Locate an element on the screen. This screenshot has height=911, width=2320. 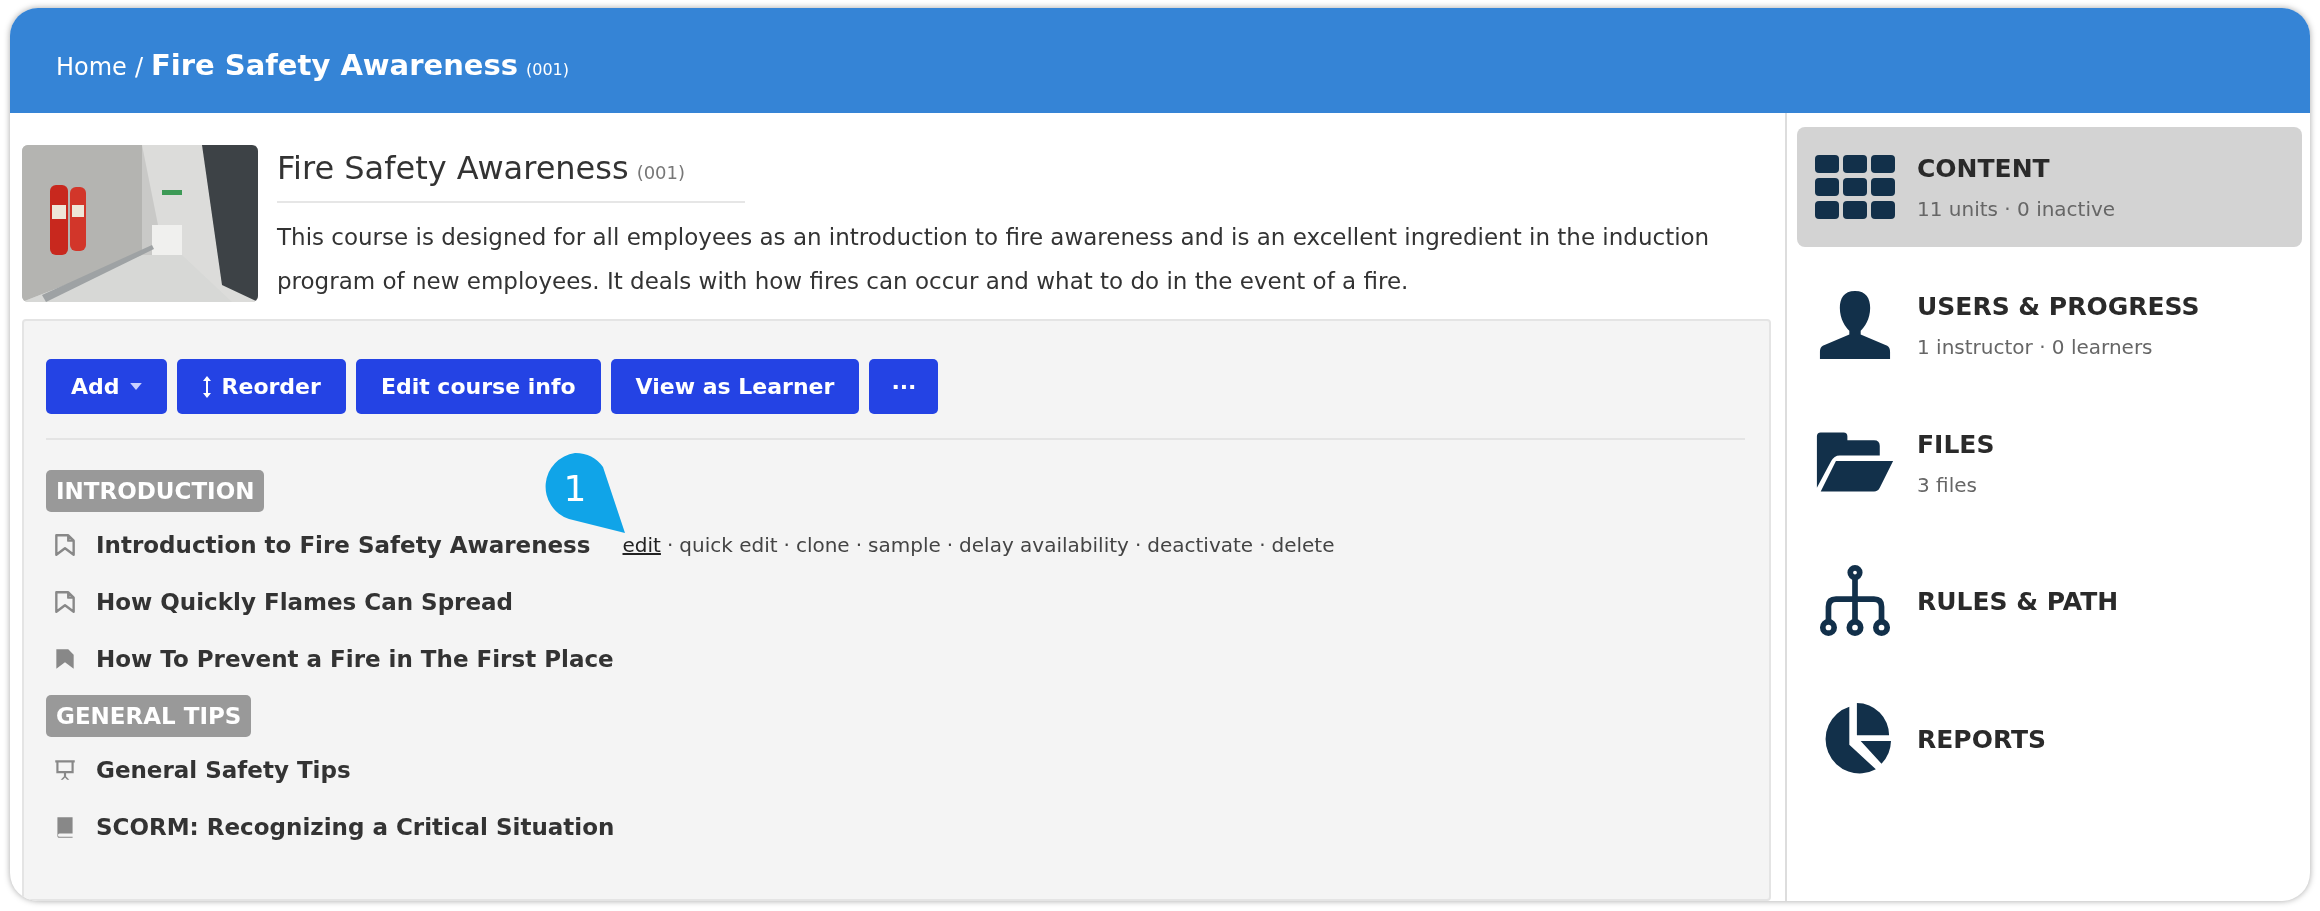
sidebar-item: RULES & PATH is located at coordinates (2049, 601).